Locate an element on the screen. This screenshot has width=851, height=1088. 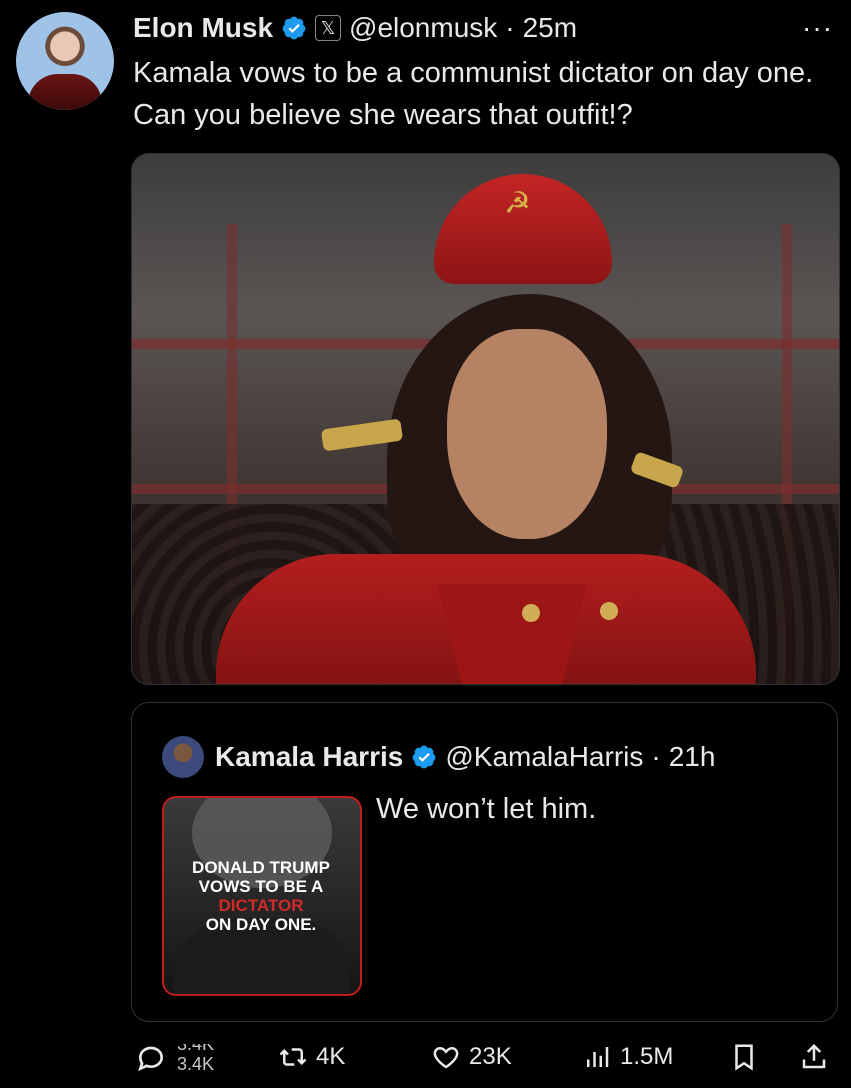
bookmark-icon is located at coordinates (744, 1057).